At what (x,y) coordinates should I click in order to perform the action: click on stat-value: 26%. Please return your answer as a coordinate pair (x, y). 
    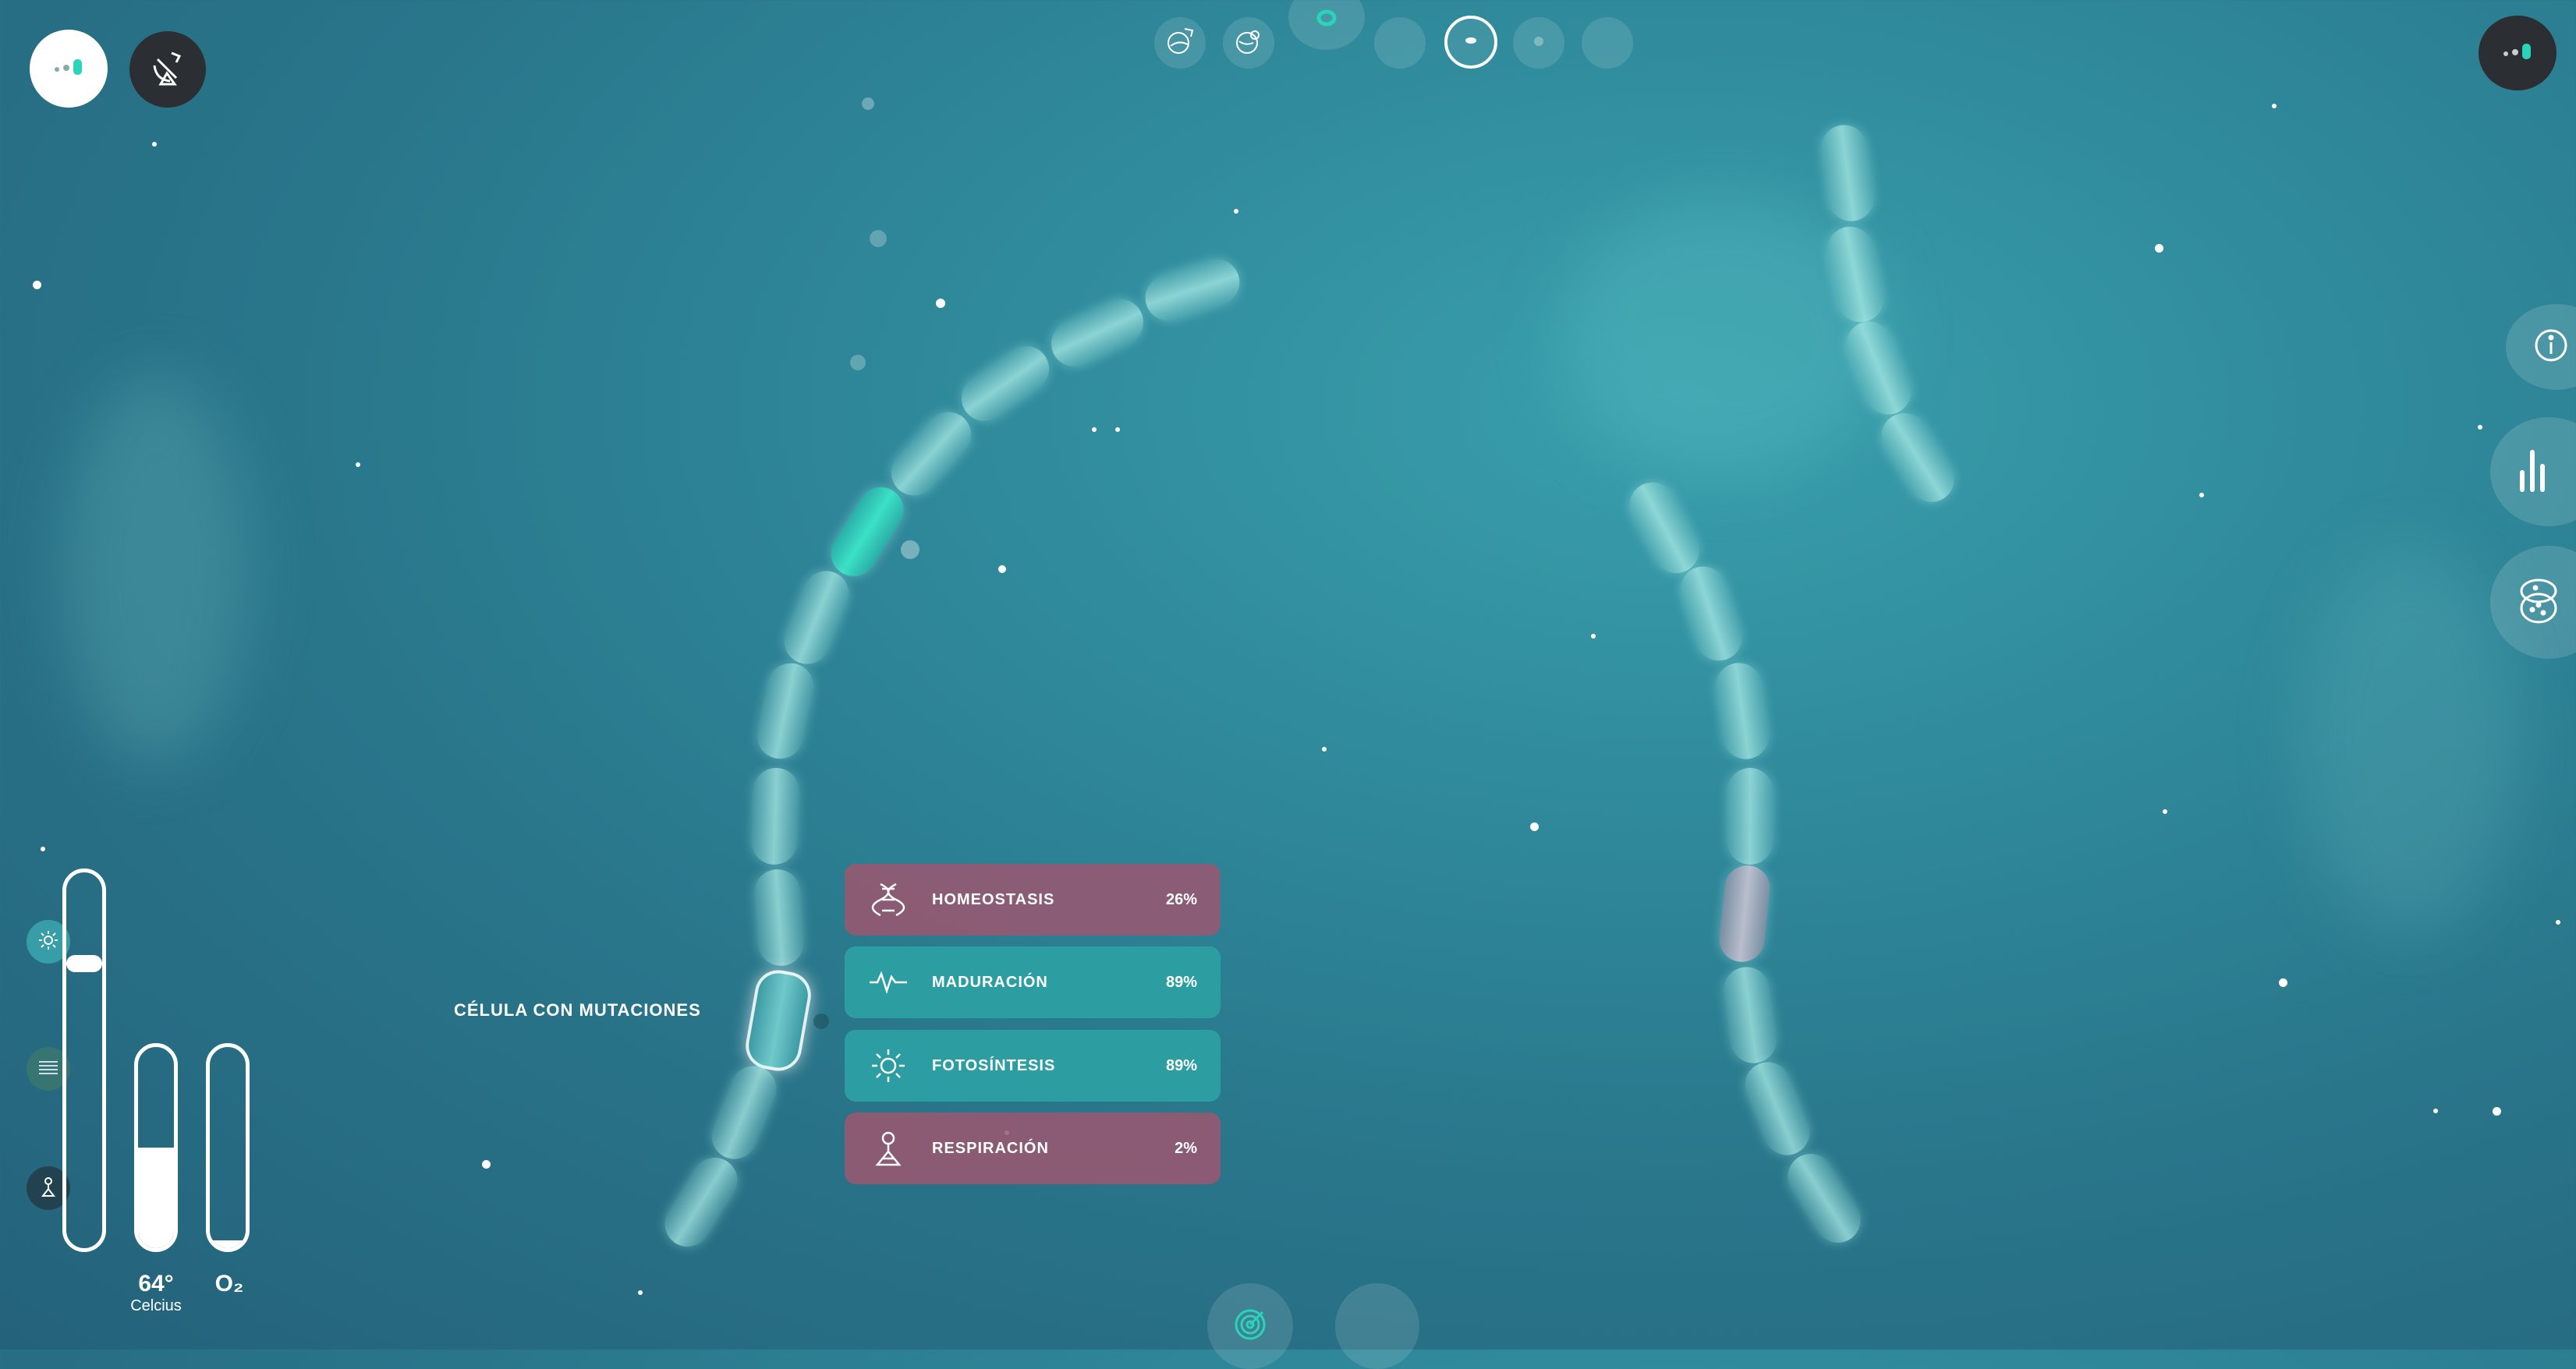
    Looking at the image, I should click on (1181, 899).